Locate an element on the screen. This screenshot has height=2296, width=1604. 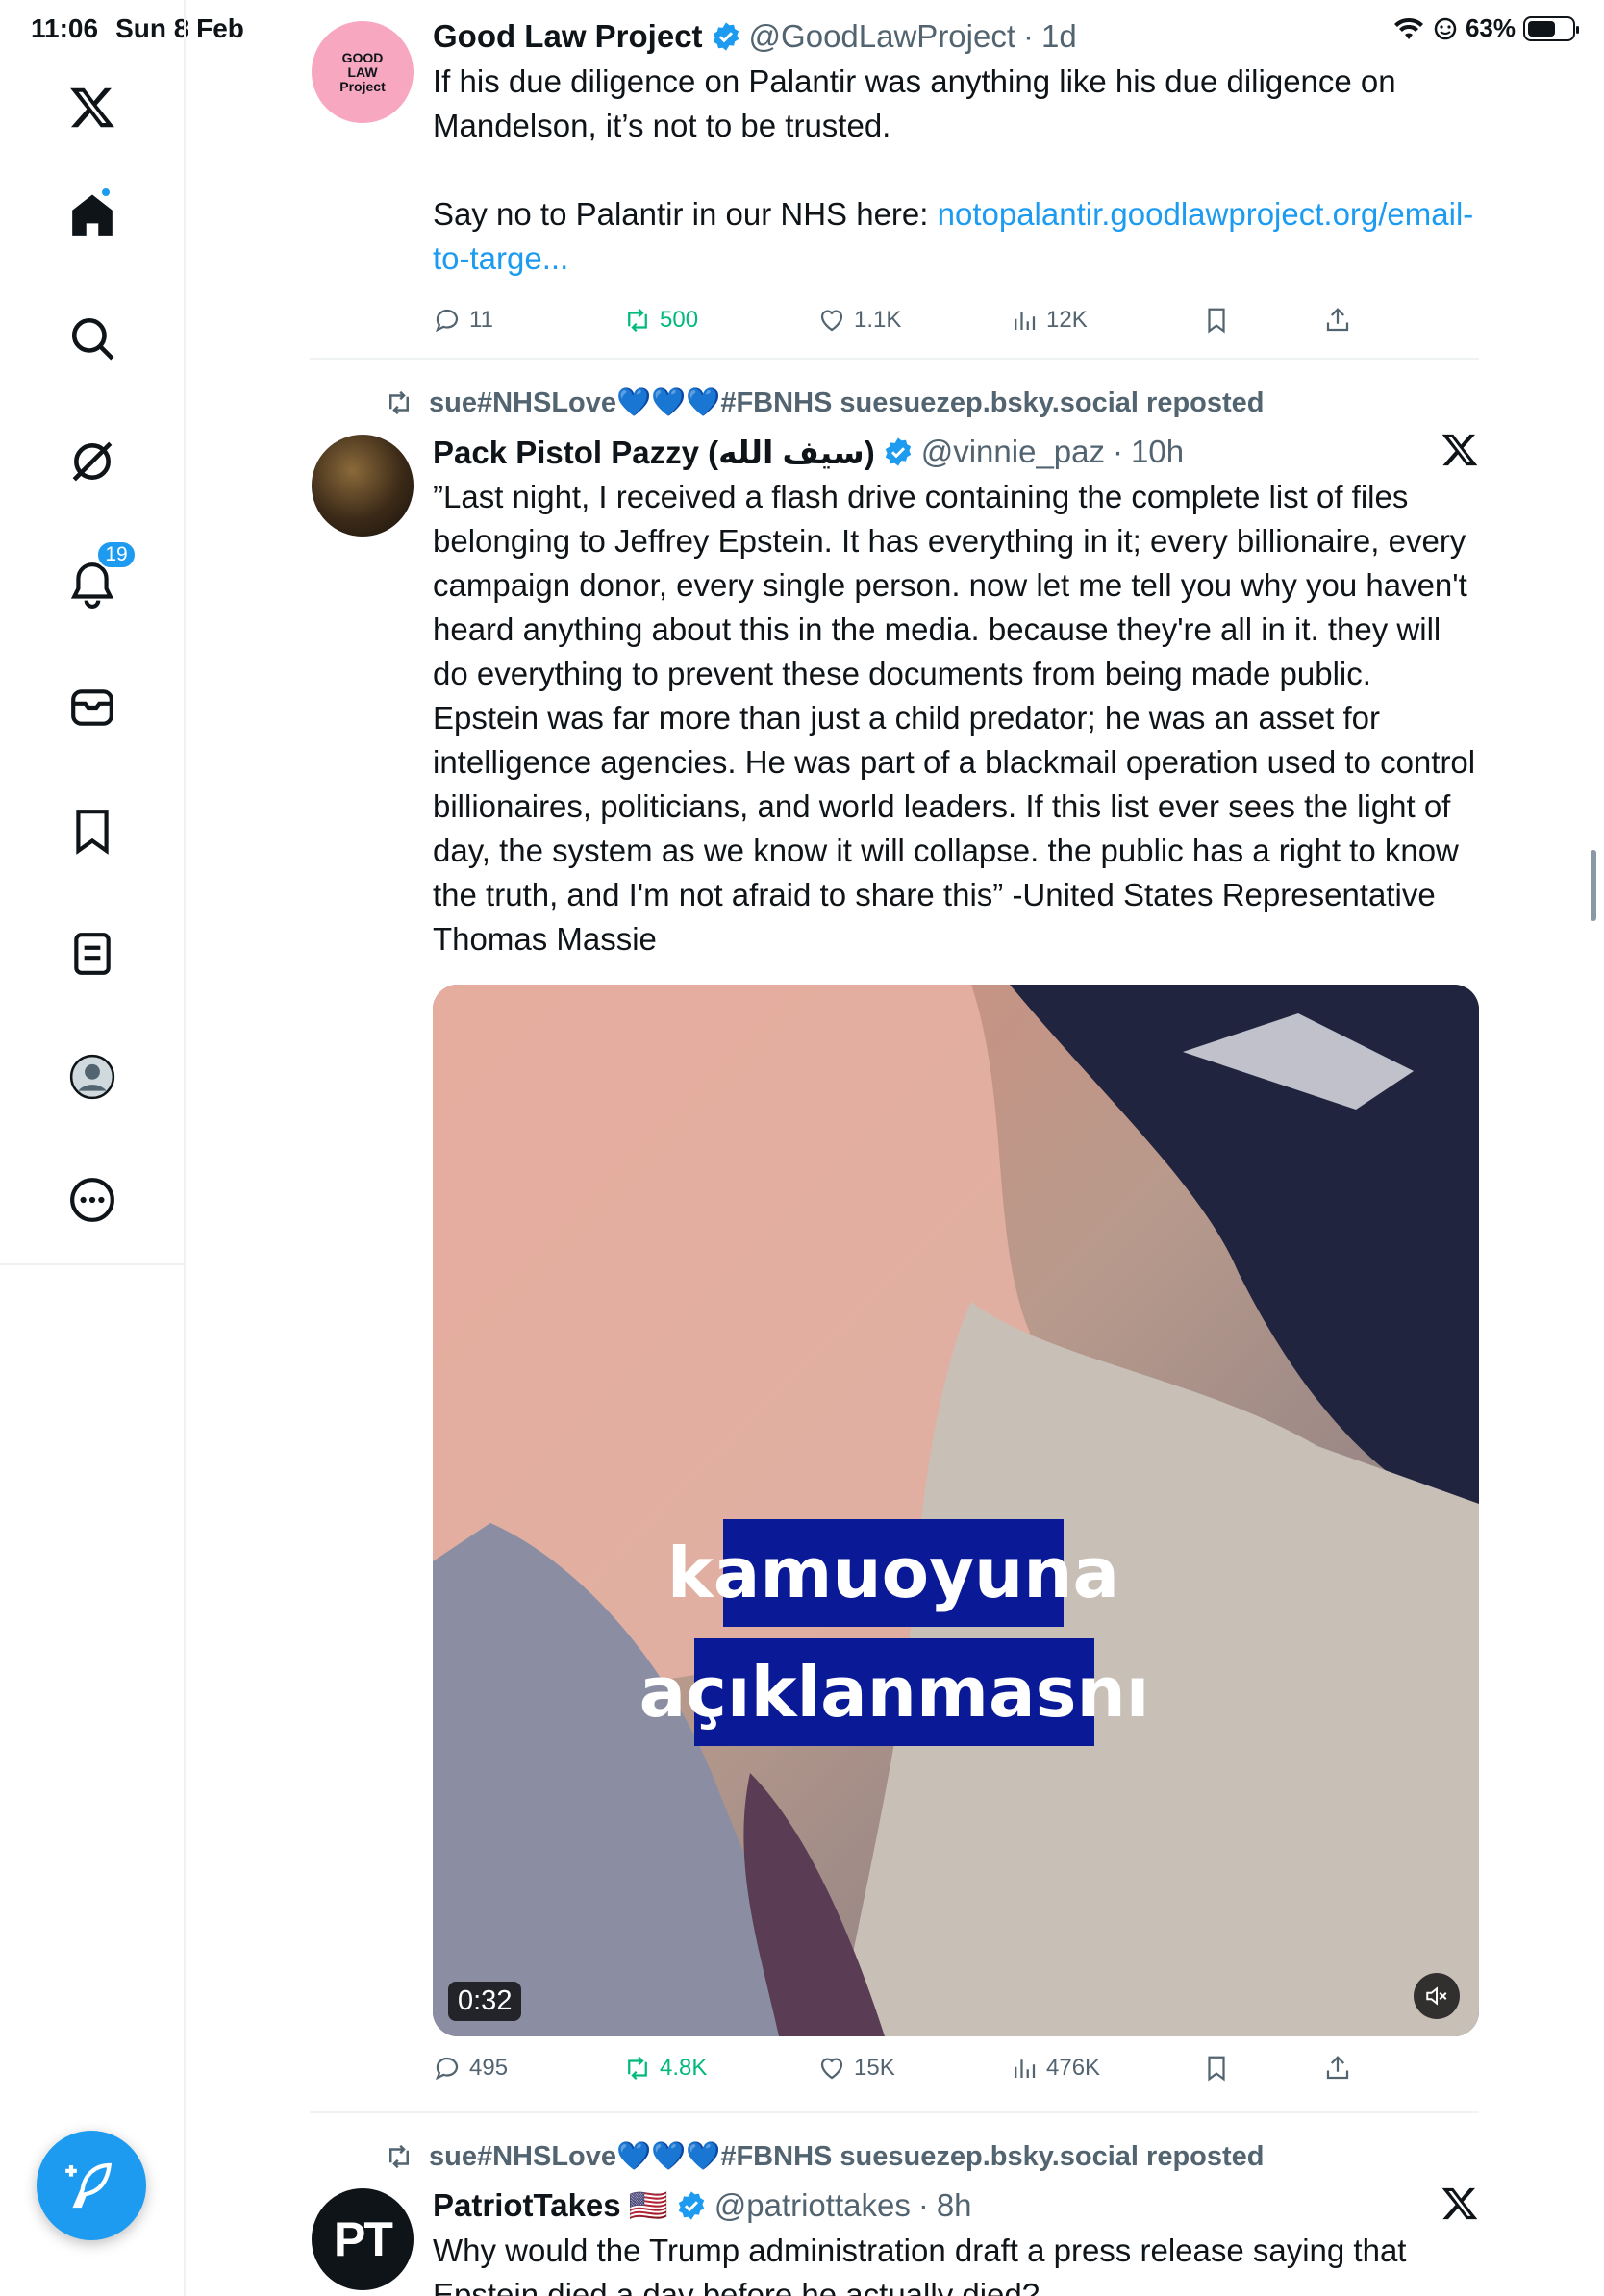
compose-feather-icon is located at coordinates (89, 2185).